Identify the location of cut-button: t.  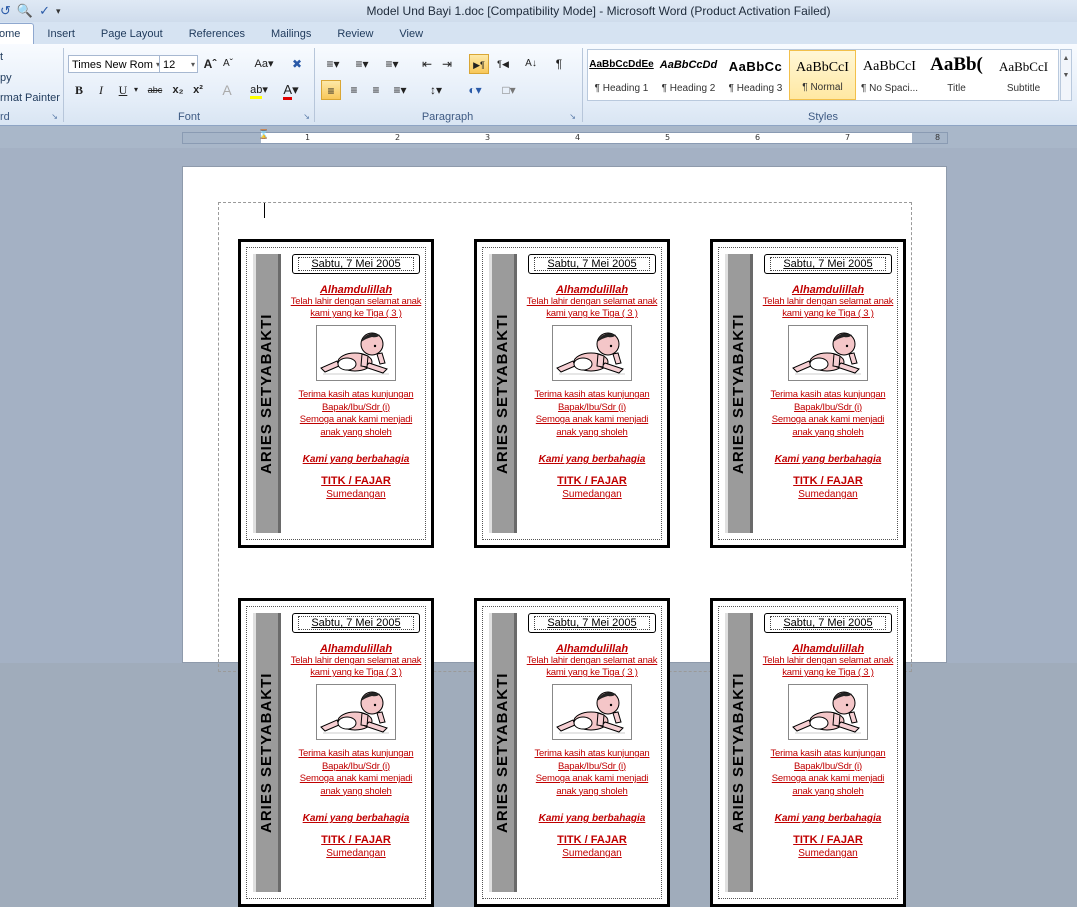
(1, 57).